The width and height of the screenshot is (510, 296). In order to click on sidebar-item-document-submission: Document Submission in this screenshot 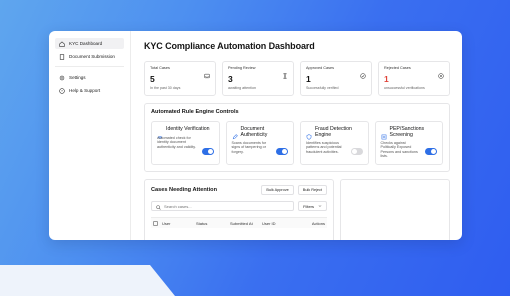, I will do `click(89, 56)`.